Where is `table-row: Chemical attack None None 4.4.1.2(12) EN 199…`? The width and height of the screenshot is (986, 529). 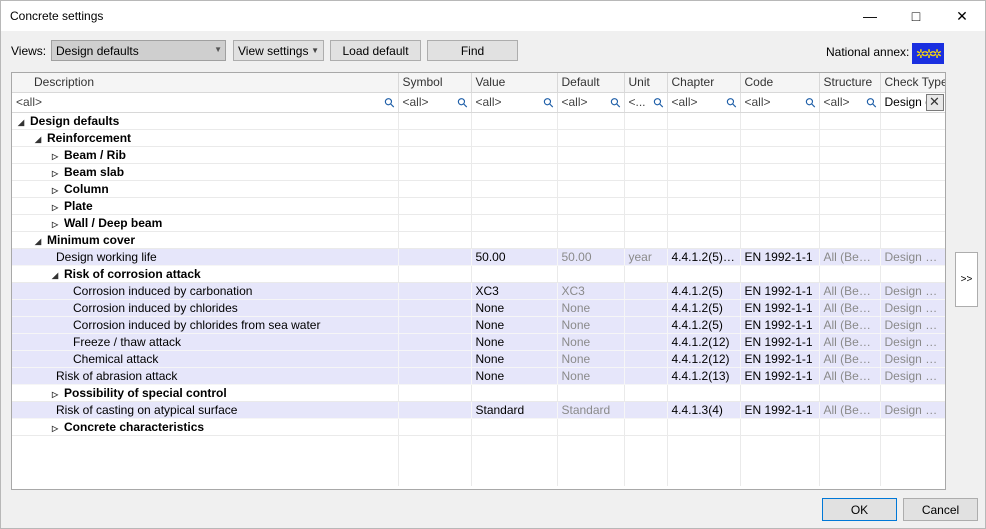 table-row: Chemical attack None None 4.4.1.2(12) EN 199… is located at coordinates (478, 359).